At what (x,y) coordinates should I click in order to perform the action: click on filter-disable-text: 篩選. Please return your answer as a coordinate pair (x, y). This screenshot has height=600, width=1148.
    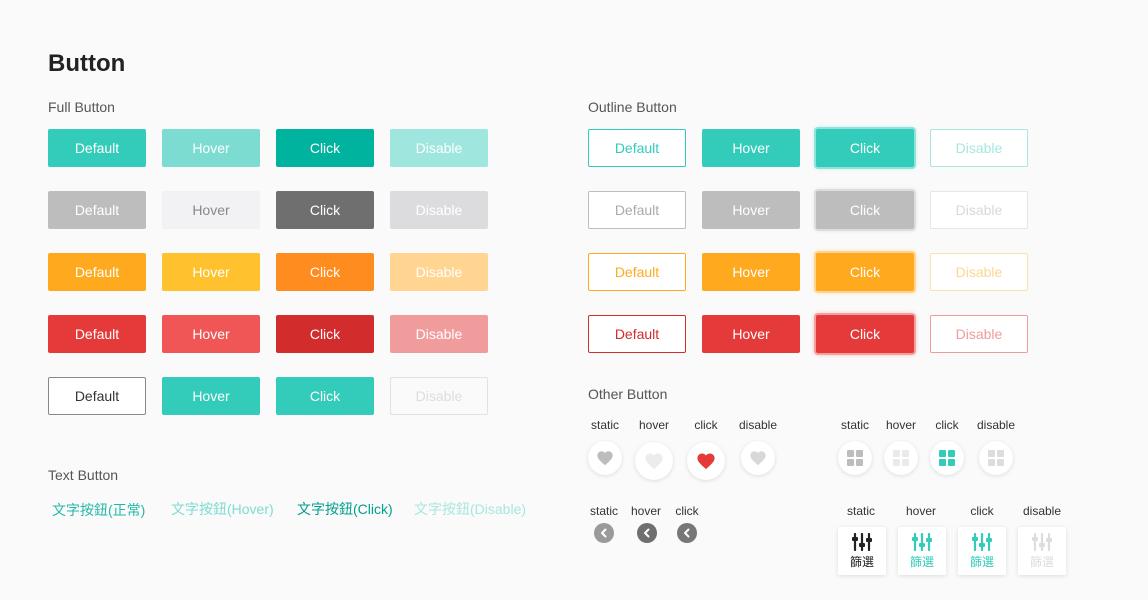
    Looking at the image, I should click on (1041, 561).